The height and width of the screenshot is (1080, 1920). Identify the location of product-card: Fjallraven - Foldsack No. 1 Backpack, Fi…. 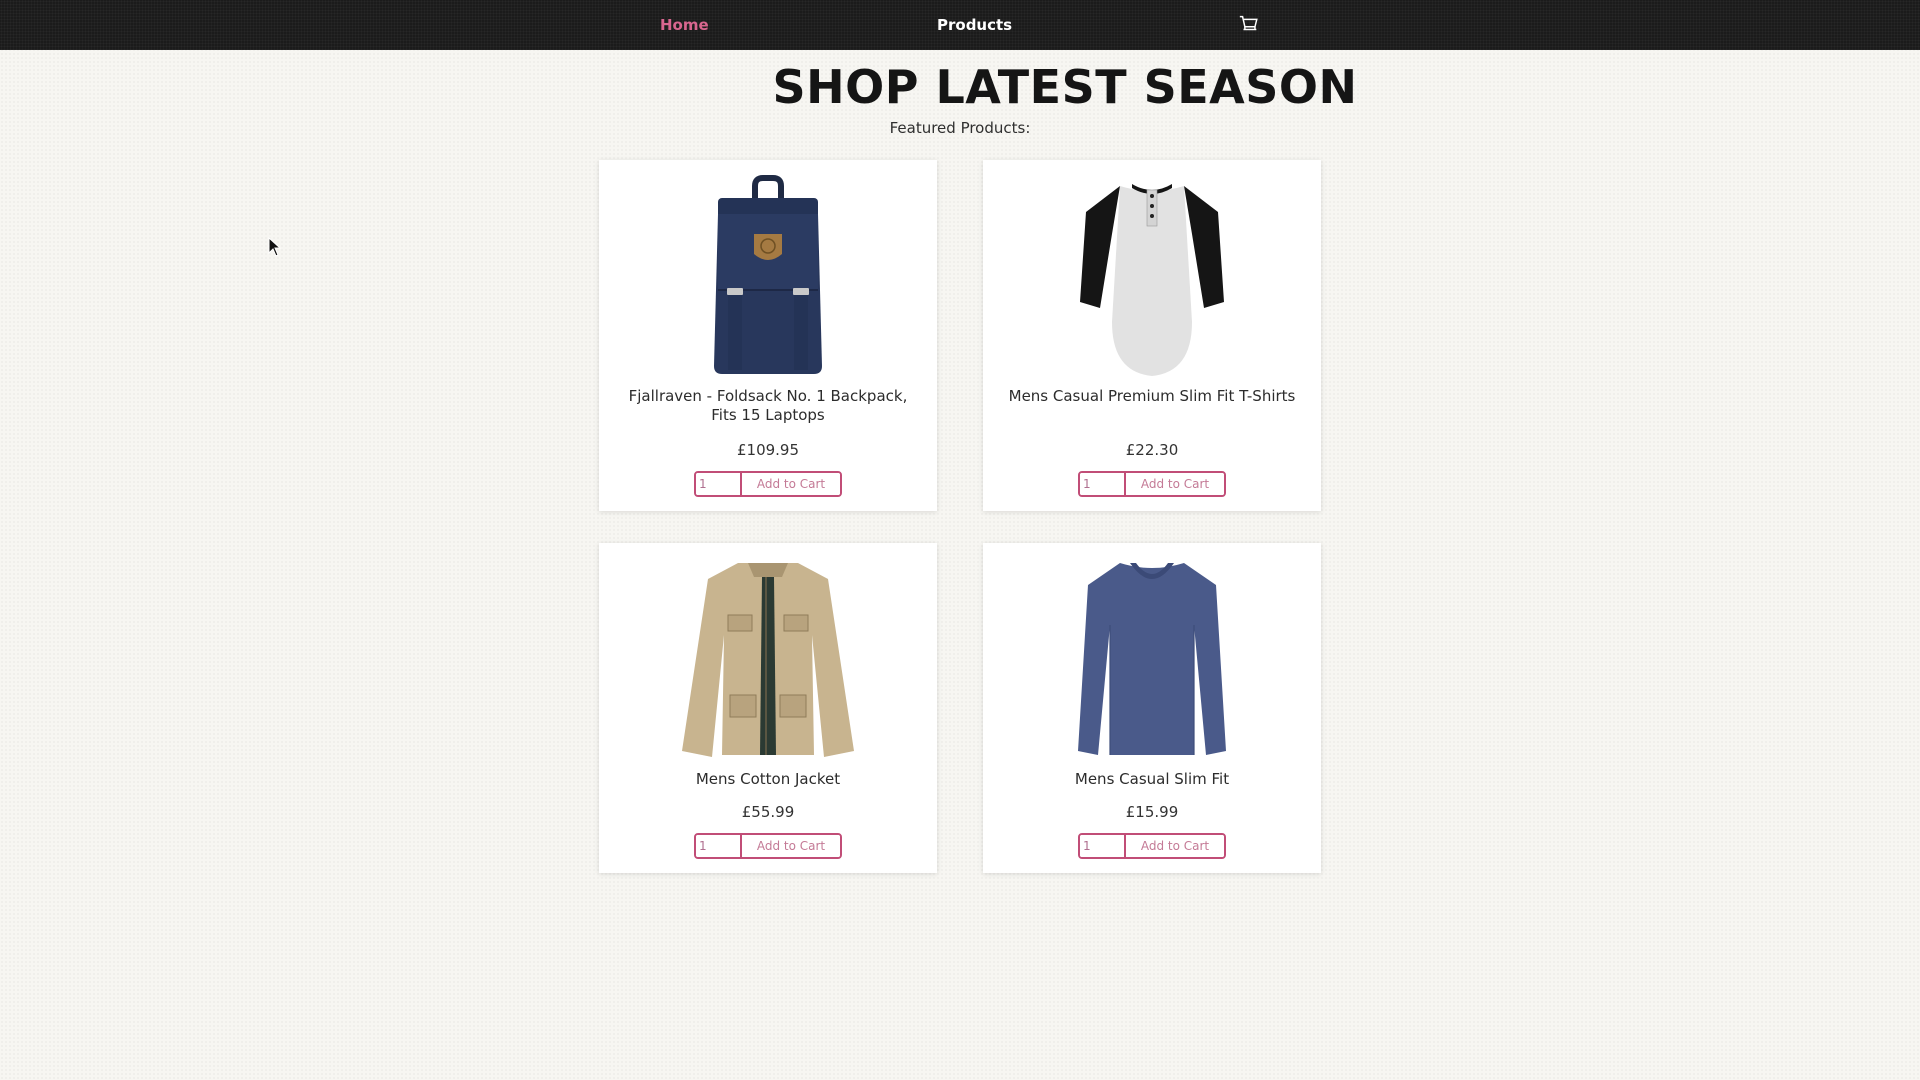
(768, 335).